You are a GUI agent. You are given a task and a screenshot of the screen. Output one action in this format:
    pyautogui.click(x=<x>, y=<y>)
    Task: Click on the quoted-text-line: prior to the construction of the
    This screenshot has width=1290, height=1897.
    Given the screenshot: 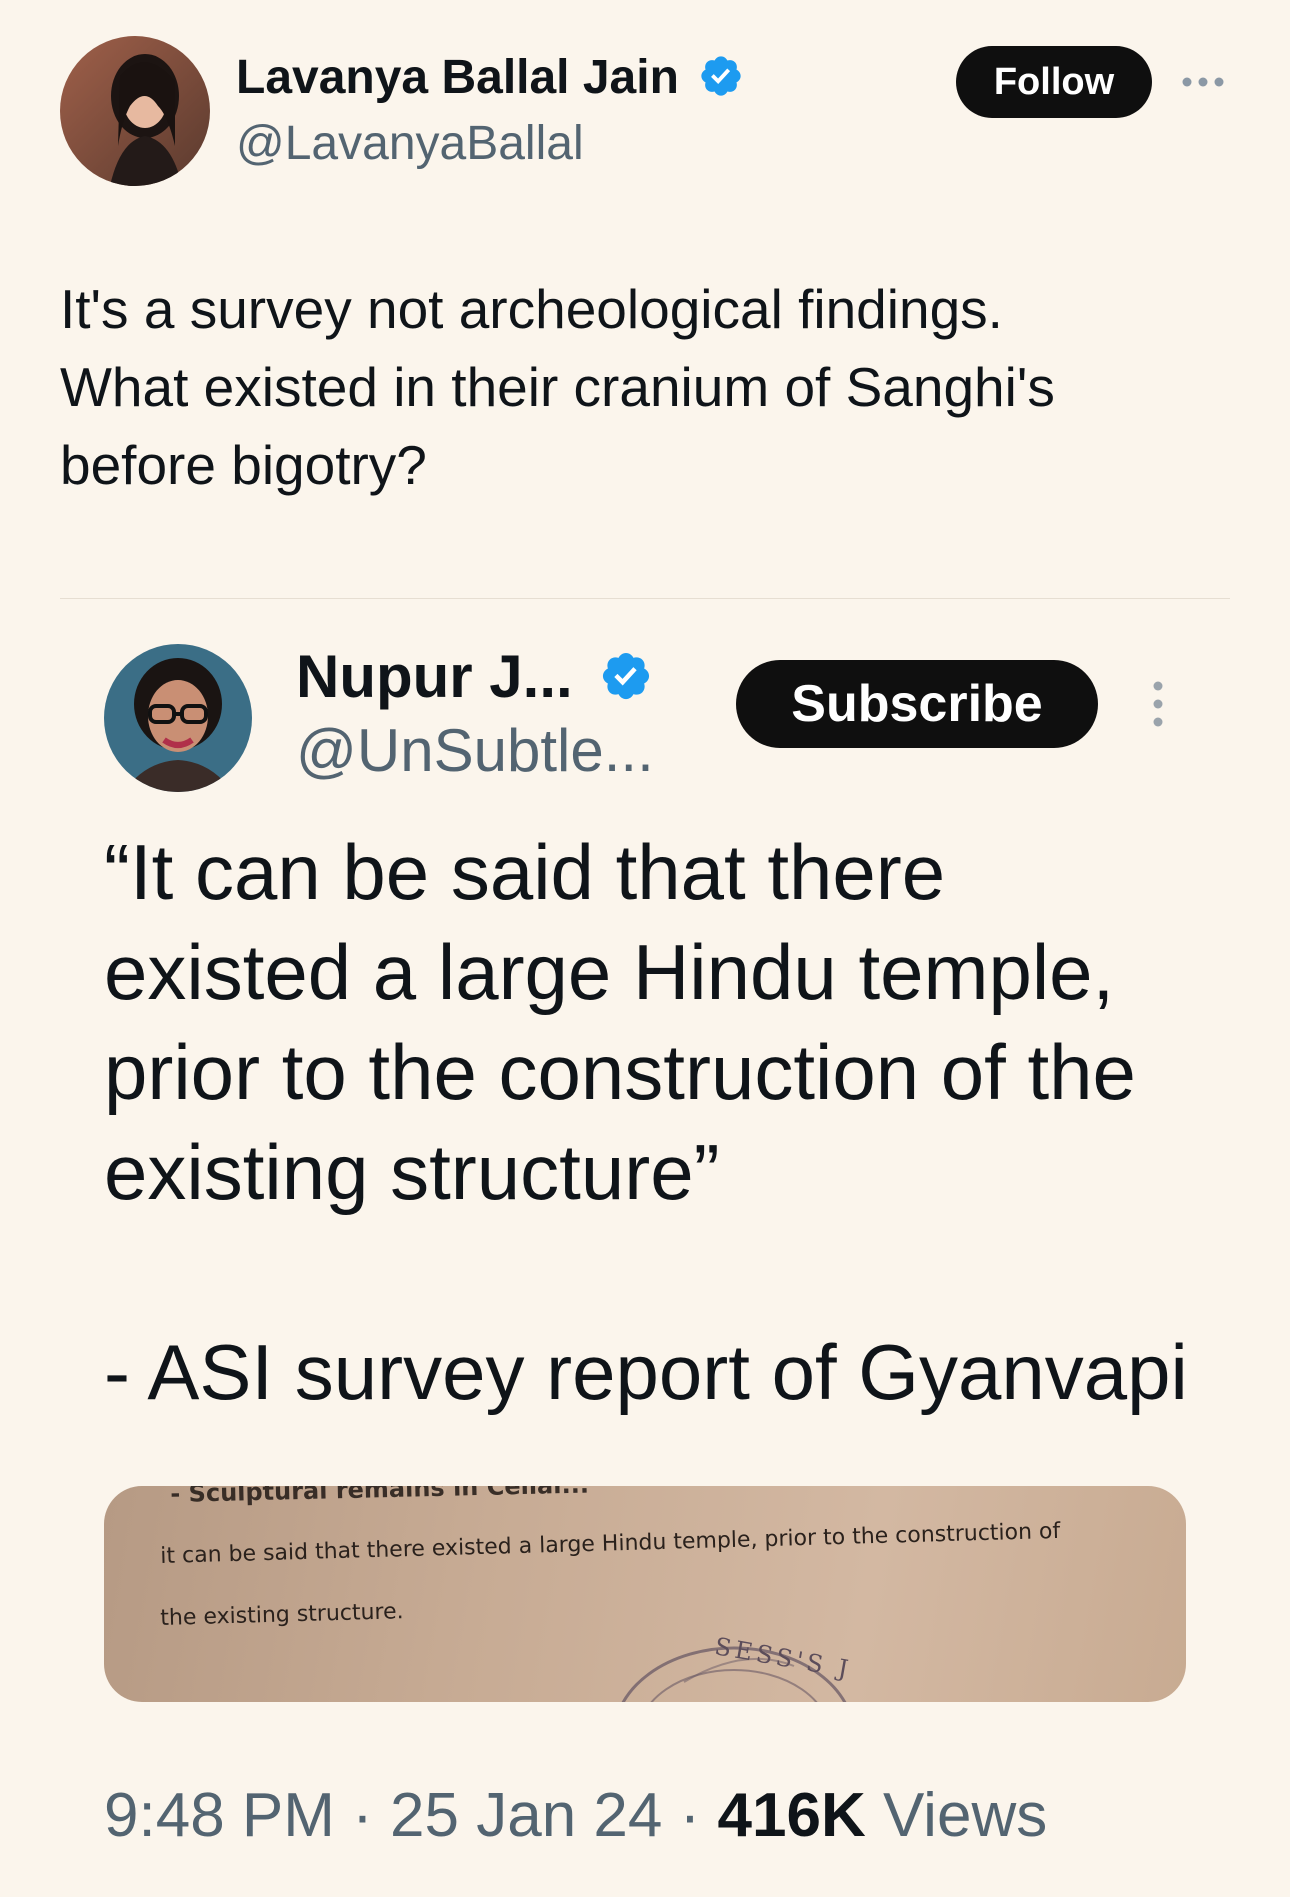 What is the action you would take?
    pyautogui.click(x=620, y=1072)
    